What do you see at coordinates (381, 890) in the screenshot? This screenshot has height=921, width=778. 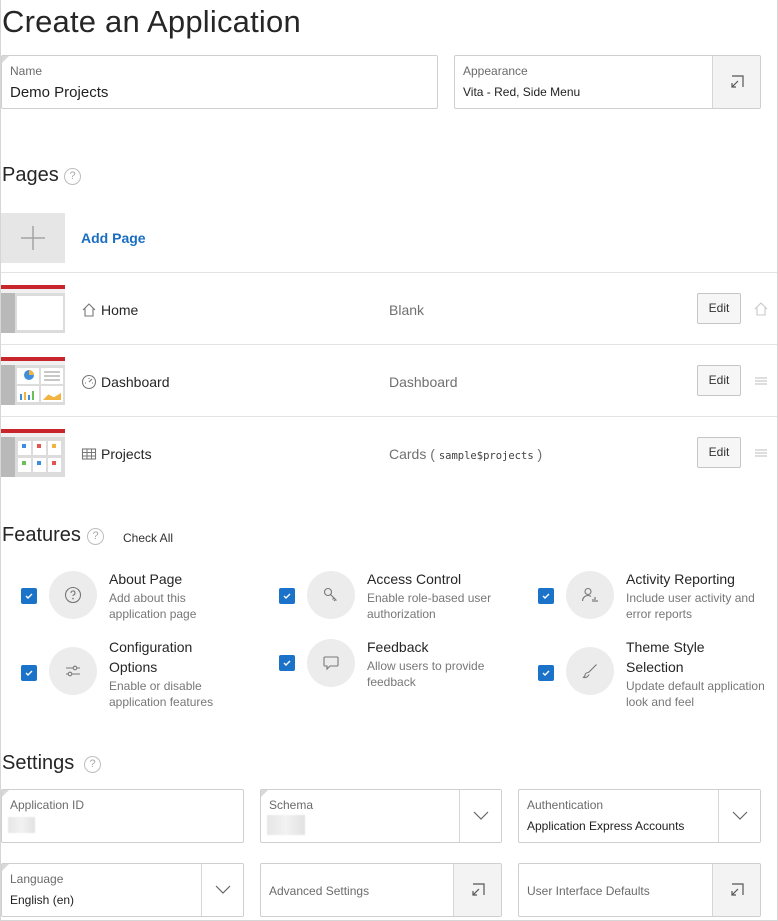 I see `advanced-settings-field: Advanced Settings` at bounding box center [381, 890].